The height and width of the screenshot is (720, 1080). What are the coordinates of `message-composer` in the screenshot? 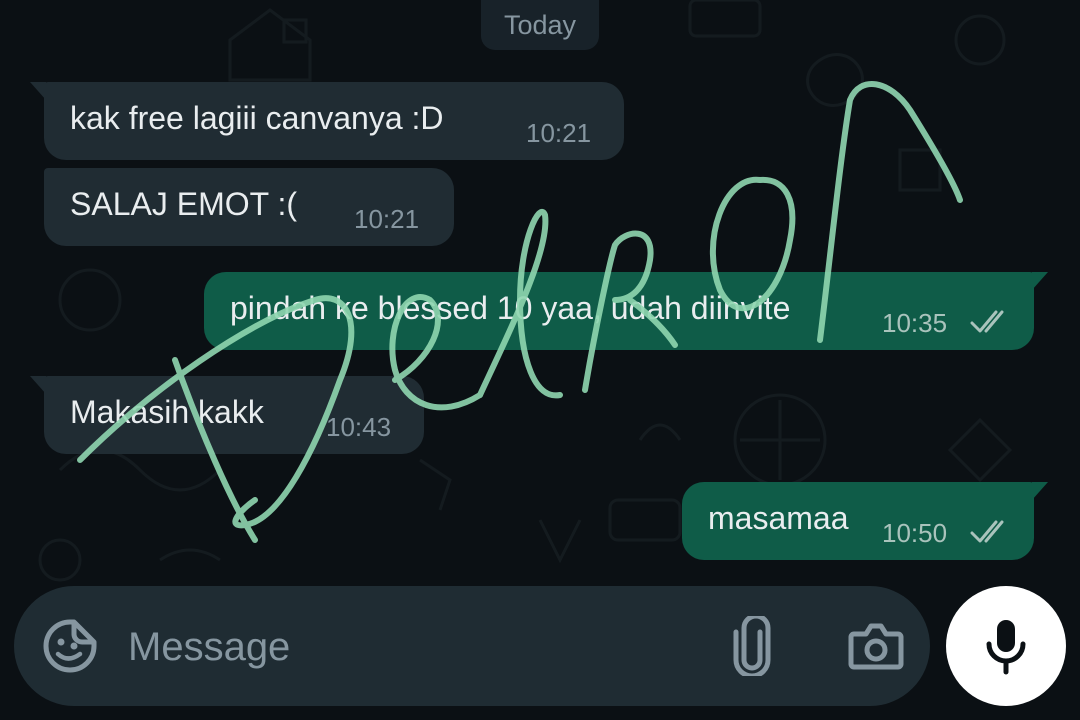 It's located at (472, 646).